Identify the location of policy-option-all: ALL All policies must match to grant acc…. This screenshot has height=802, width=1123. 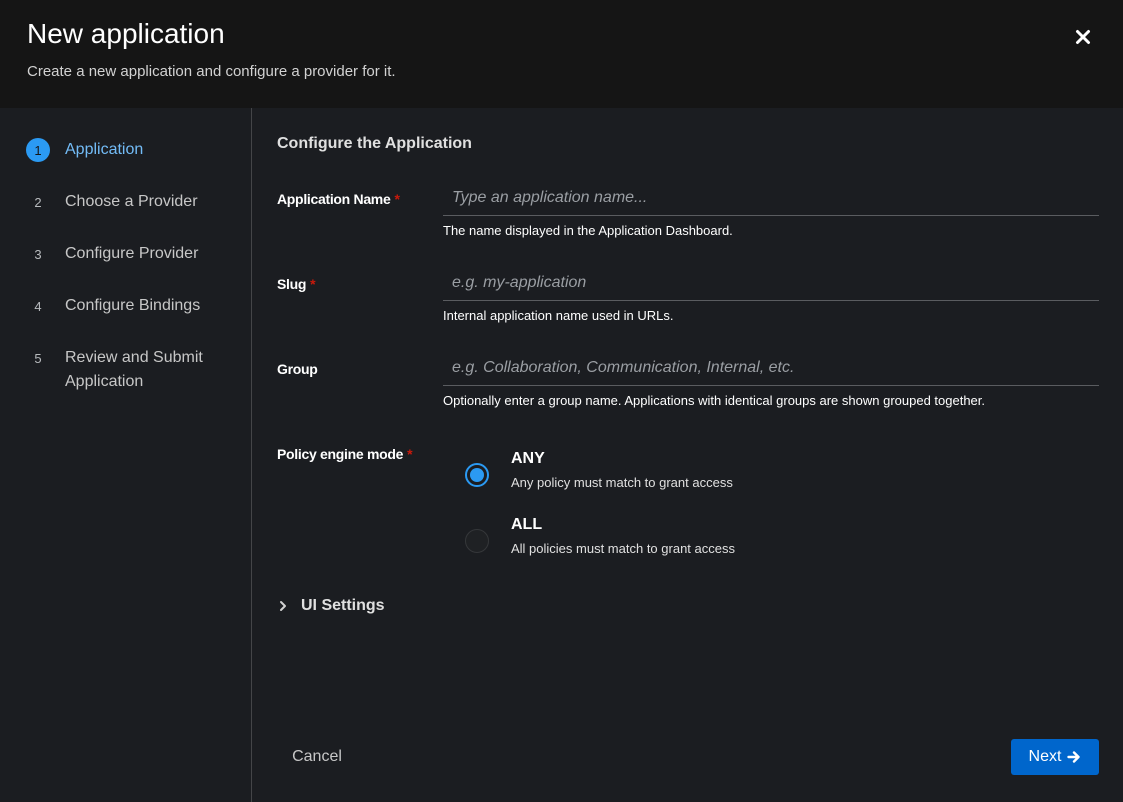
(600, 535).